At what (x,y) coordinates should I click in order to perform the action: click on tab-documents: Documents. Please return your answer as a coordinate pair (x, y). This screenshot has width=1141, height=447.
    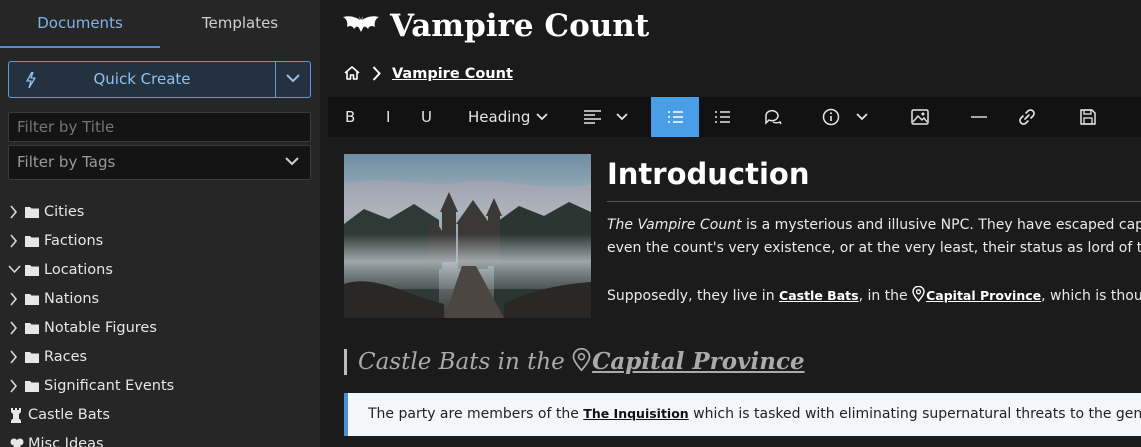
    Looking at the image, I should click on (80, 24).